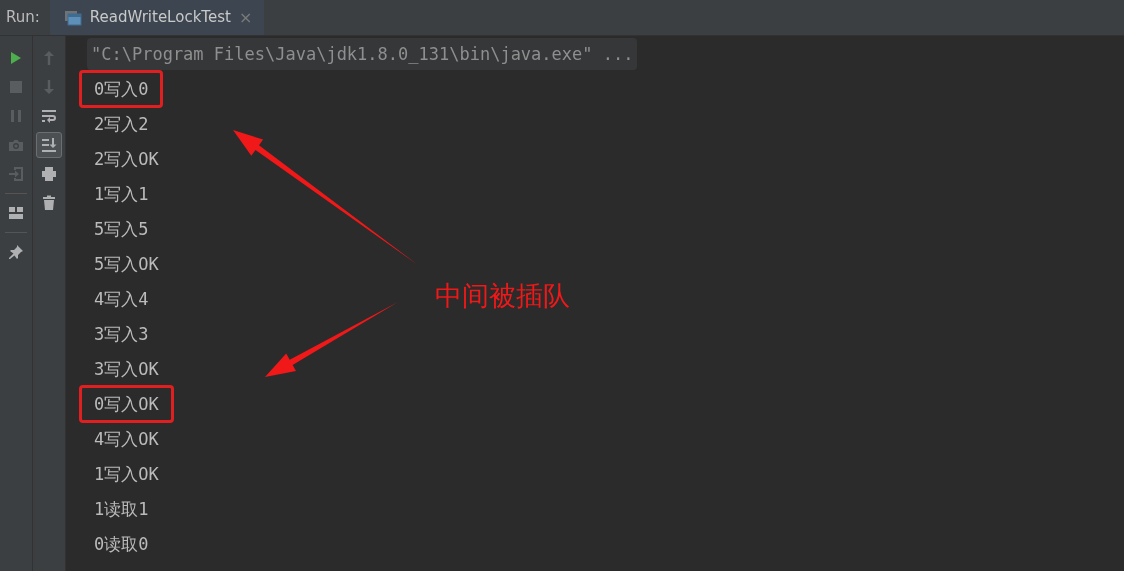 The image size is (1124, 571). What do you see at coordinates (157, 17) in the screenshot?
I see `run-tab: ReadWriteLockTest ×` at bounding box center [157, 17].